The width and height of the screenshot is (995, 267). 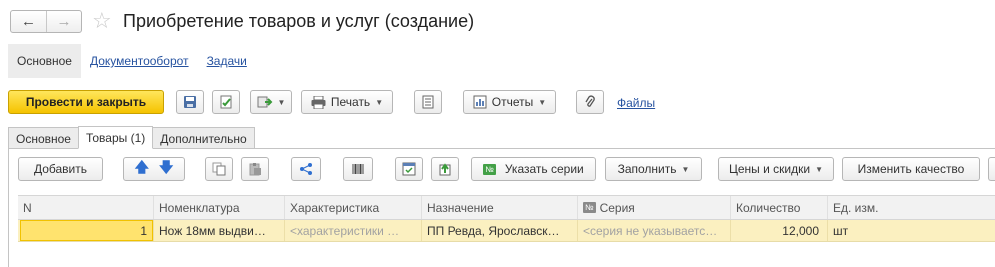 I want to click on paste-button, so click(x=255, y=169).